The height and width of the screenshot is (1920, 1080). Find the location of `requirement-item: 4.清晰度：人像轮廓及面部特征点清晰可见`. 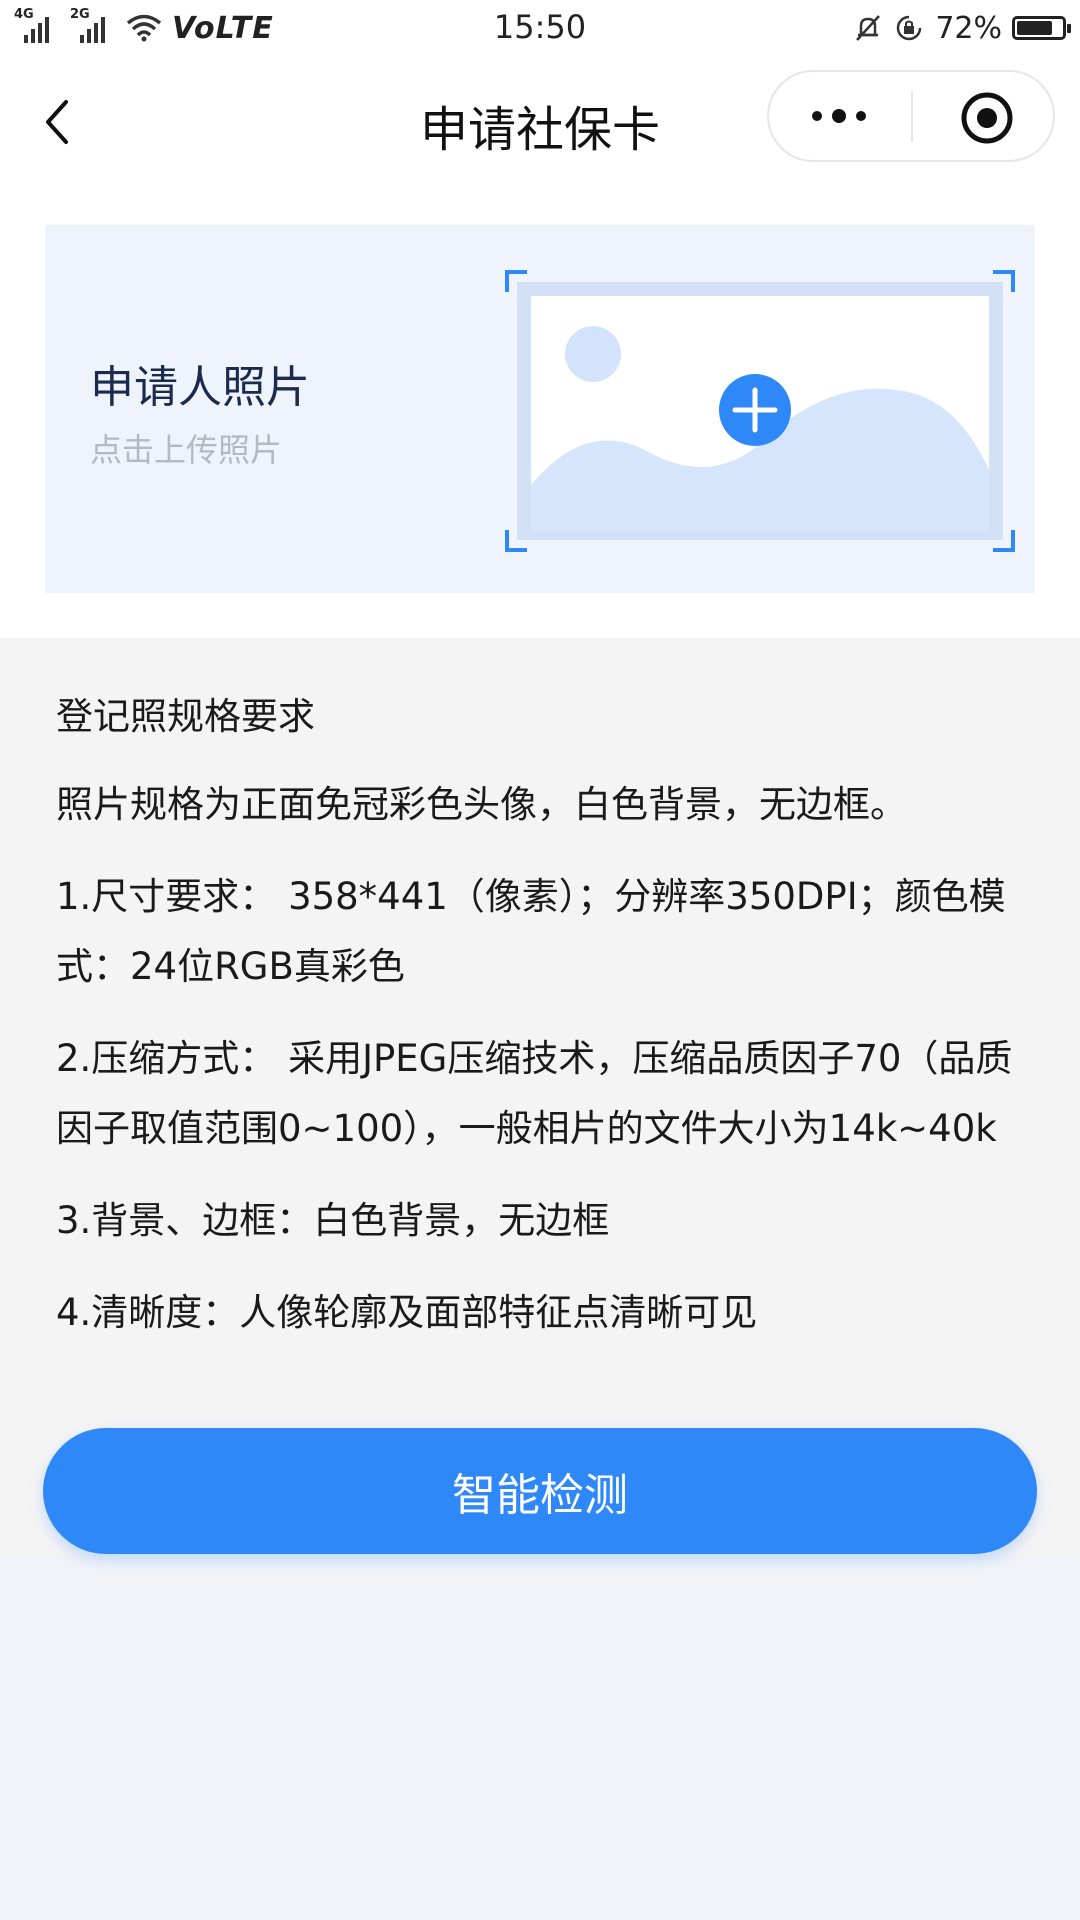

requirement-item: 4.清晰度：人像轮廓及面部特征点清晰可见 is located at coordinates (407, 1312).